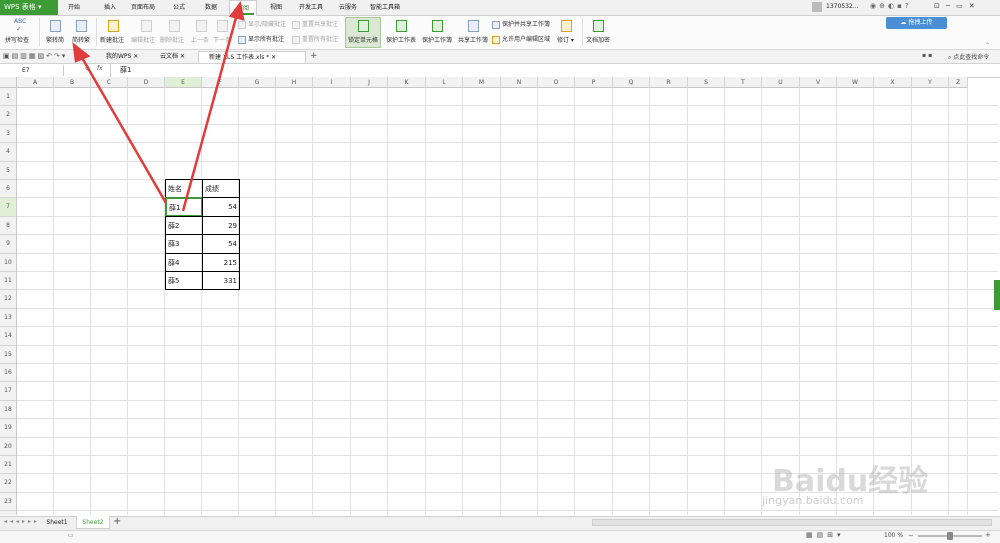 The width and height of the screenshot is (1000, 543). I want to click on annotation-arrows, so click(158, 106).